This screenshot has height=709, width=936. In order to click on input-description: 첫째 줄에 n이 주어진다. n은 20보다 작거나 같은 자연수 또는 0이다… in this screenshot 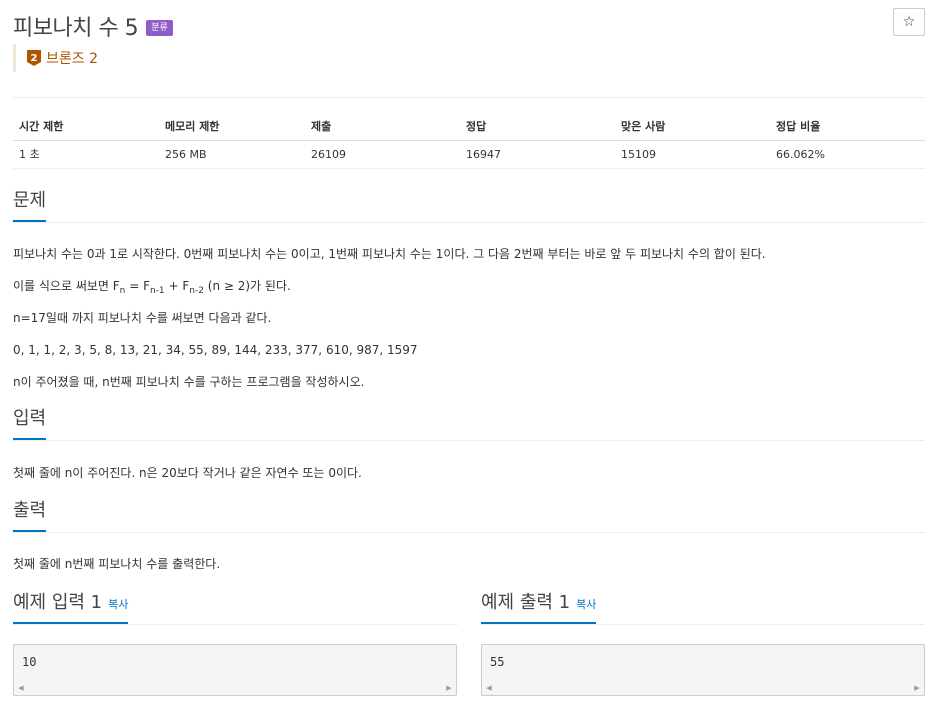, I will do `click(187, 473)`.